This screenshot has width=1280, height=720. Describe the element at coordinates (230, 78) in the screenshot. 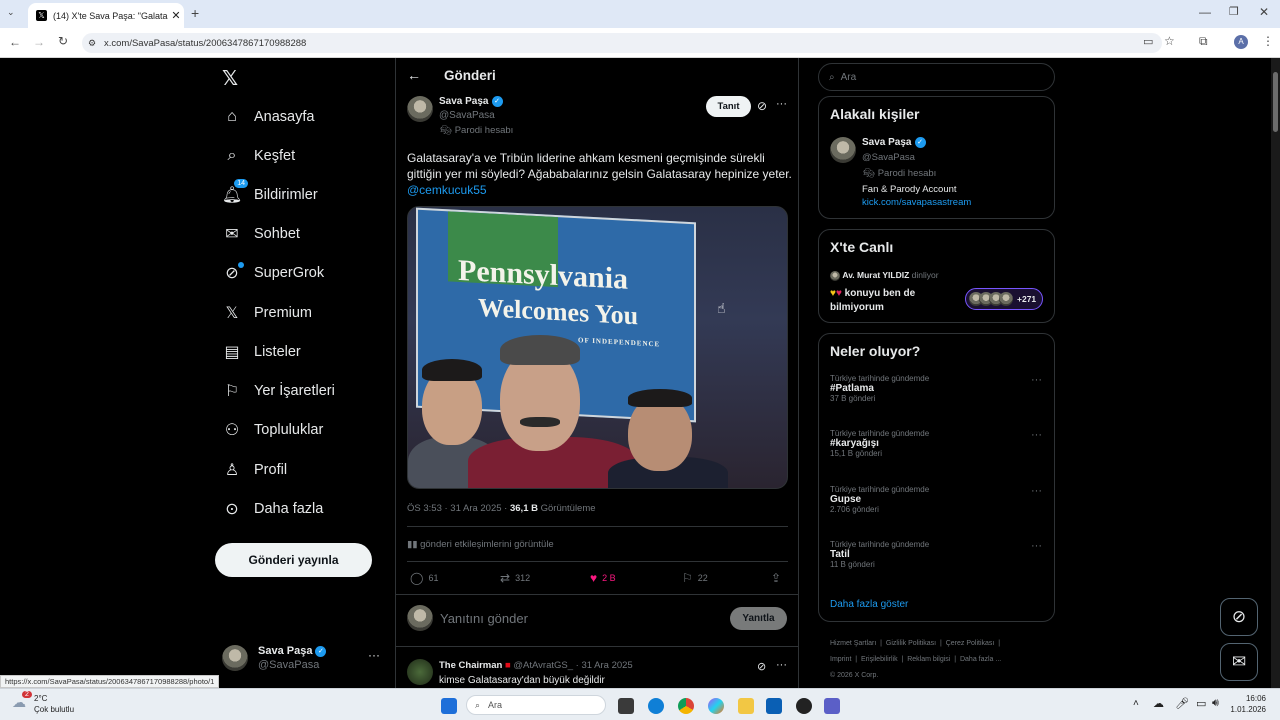

I see `x-logo-icon: 𝕏` at that location.